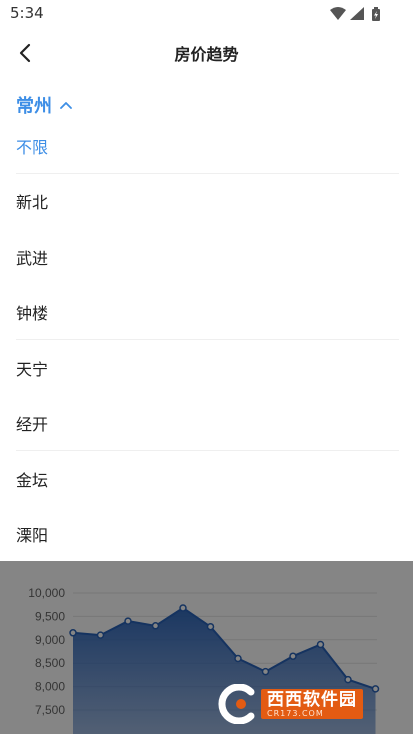 This screenshot has height=734, width=413. Describe the element at coordinates (206, 257) in the screenshot. I see `district-item-wujin: 武进` at that location.